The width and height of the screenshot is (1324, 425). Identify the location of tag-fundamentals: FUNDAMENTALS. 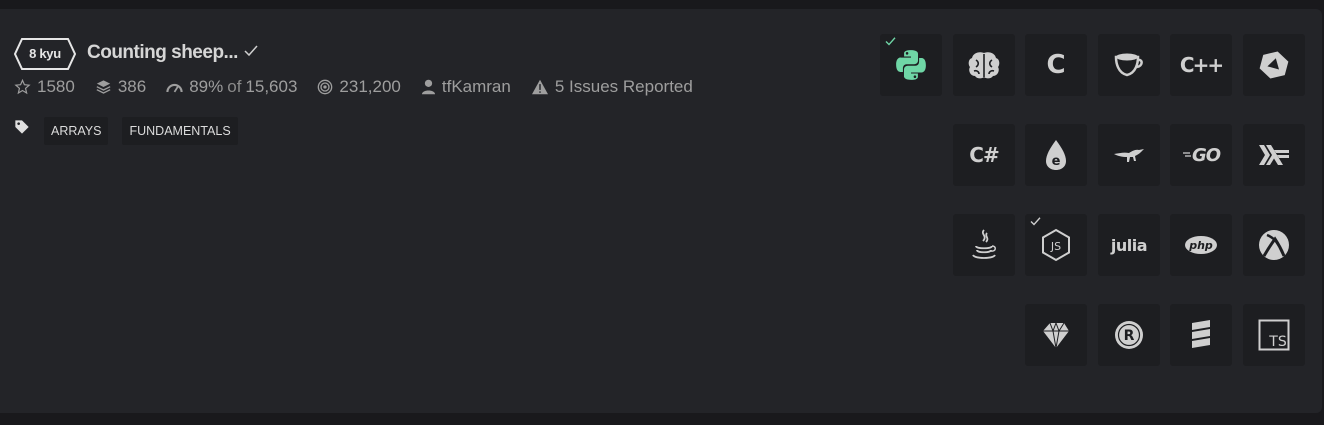
(180, 131).